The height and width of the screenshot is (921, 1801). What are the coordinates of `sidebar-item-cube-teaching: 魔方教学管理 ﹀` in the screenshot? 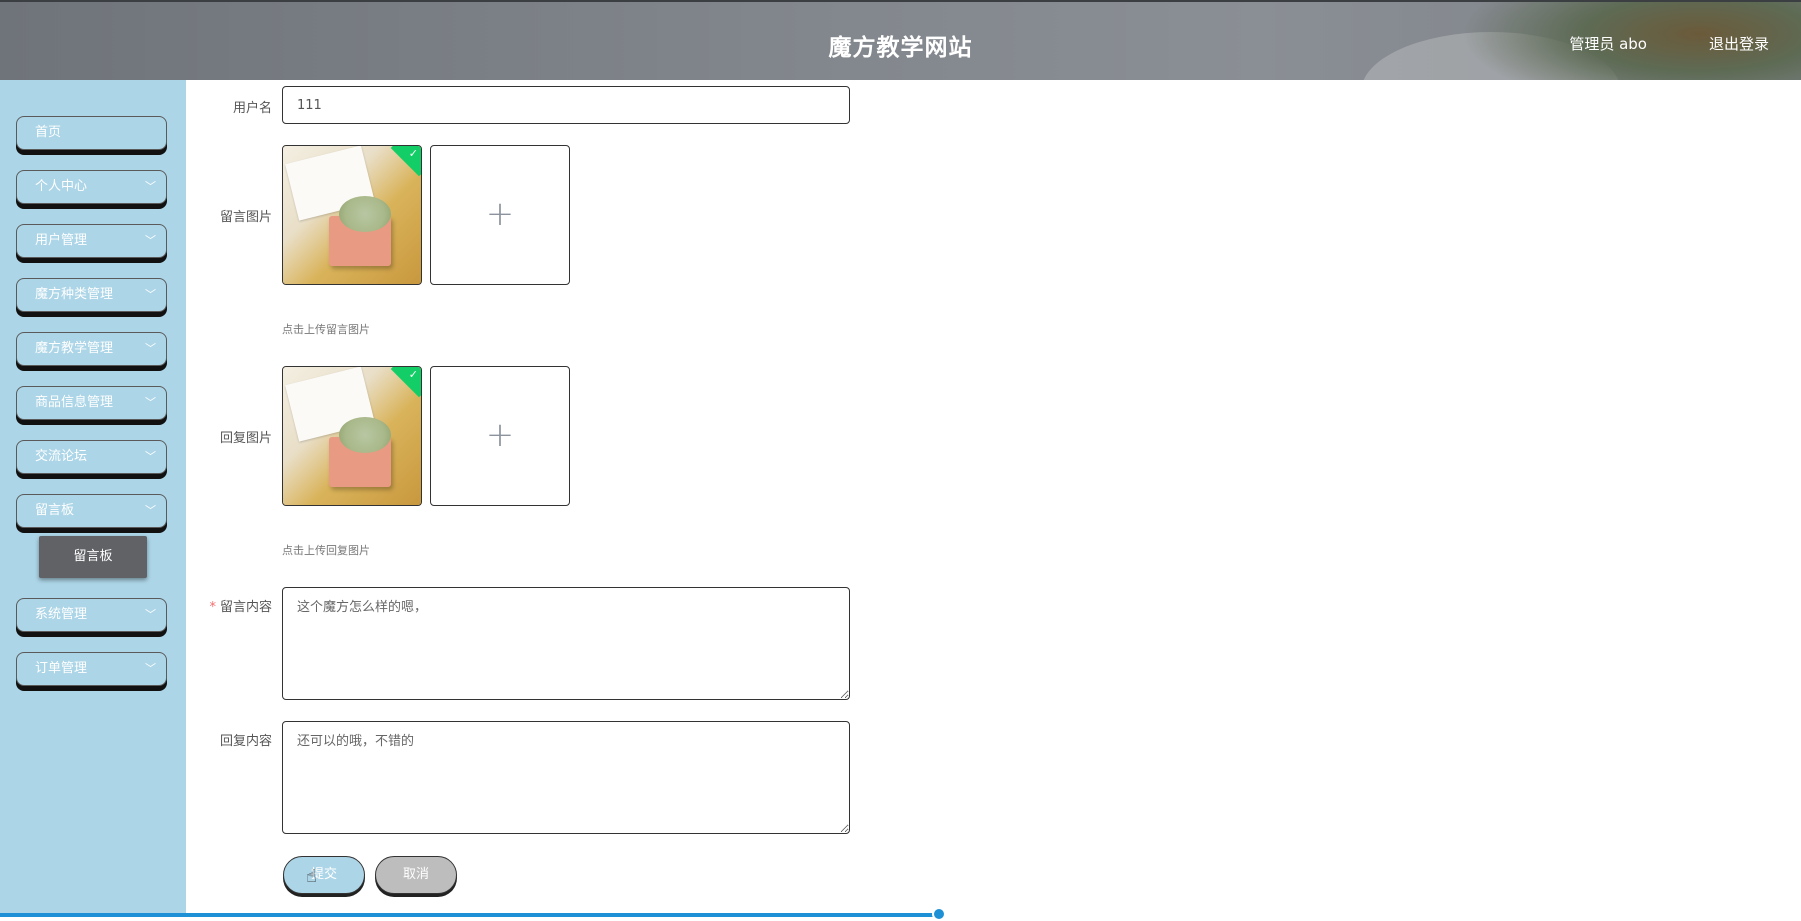 It's located at (91, 349).